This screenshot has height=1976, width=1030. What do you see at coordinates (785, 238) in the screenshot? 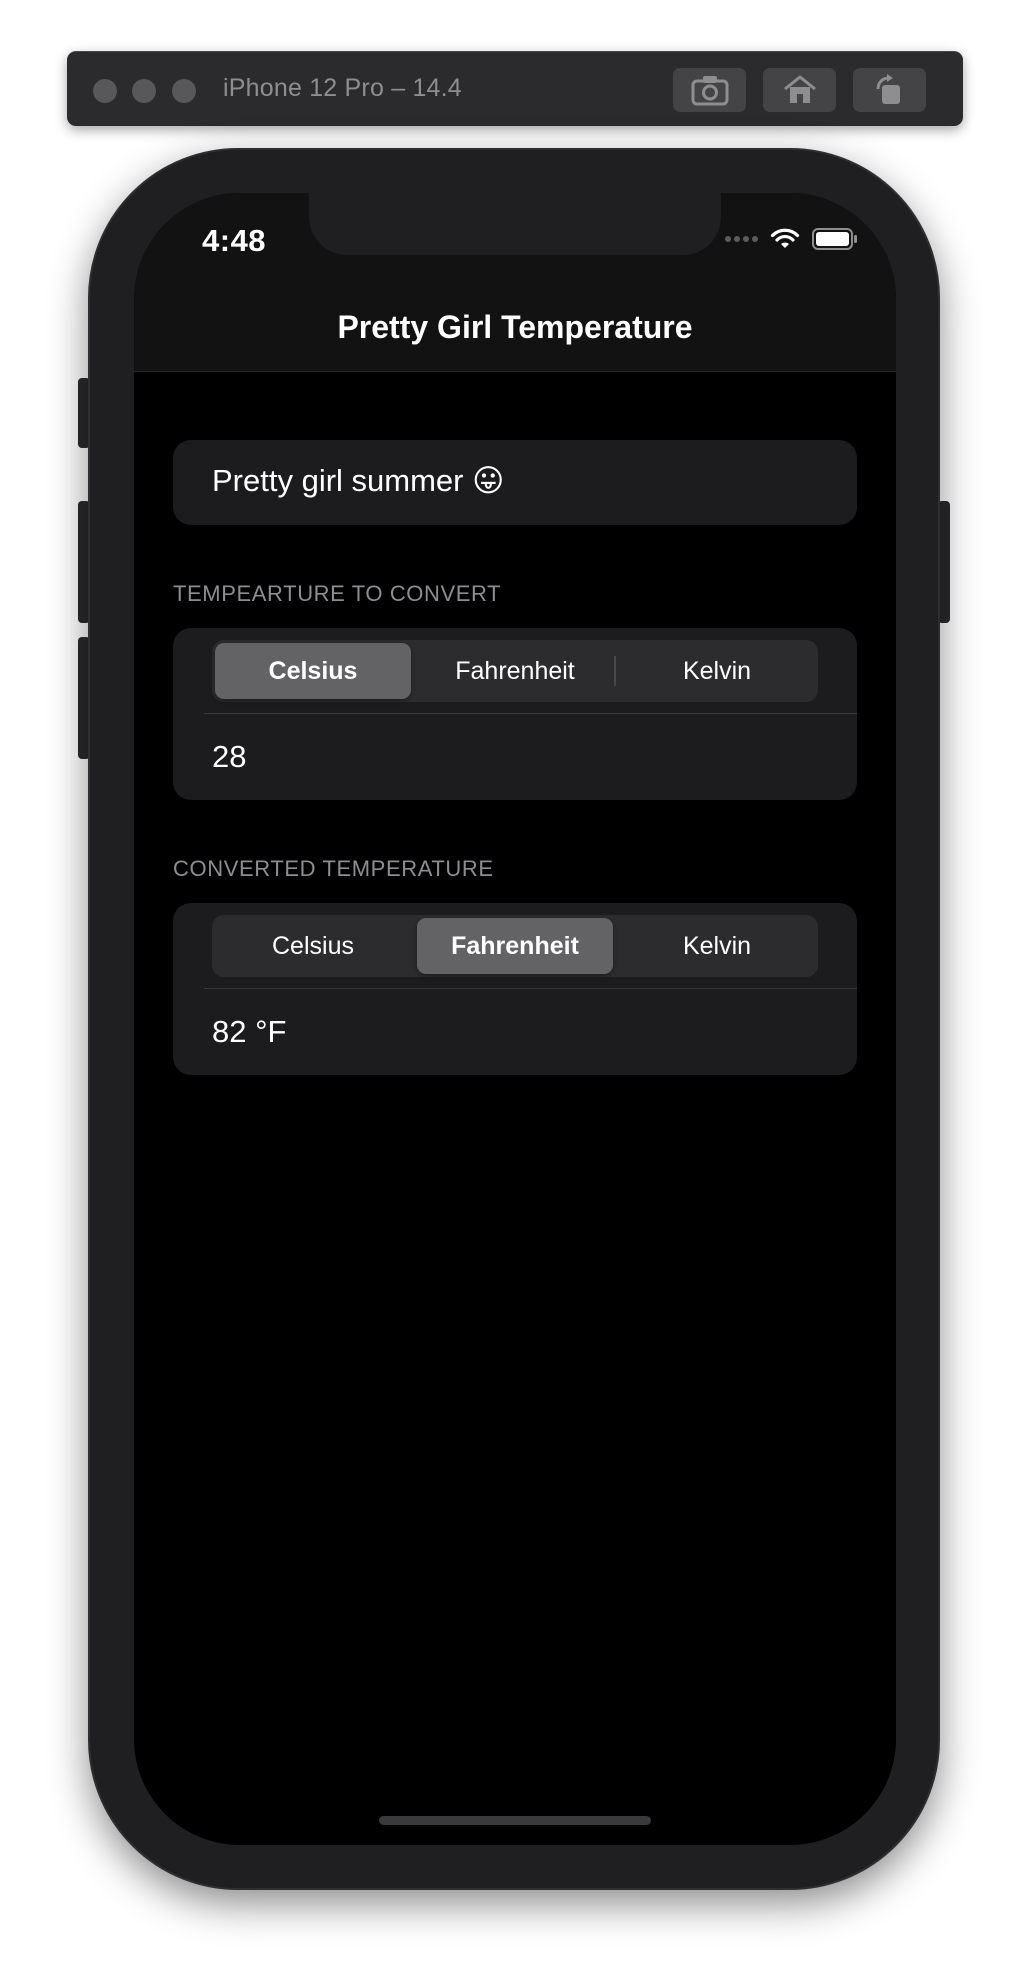
I see `wifi-icon` at bounding box center [785, 238].